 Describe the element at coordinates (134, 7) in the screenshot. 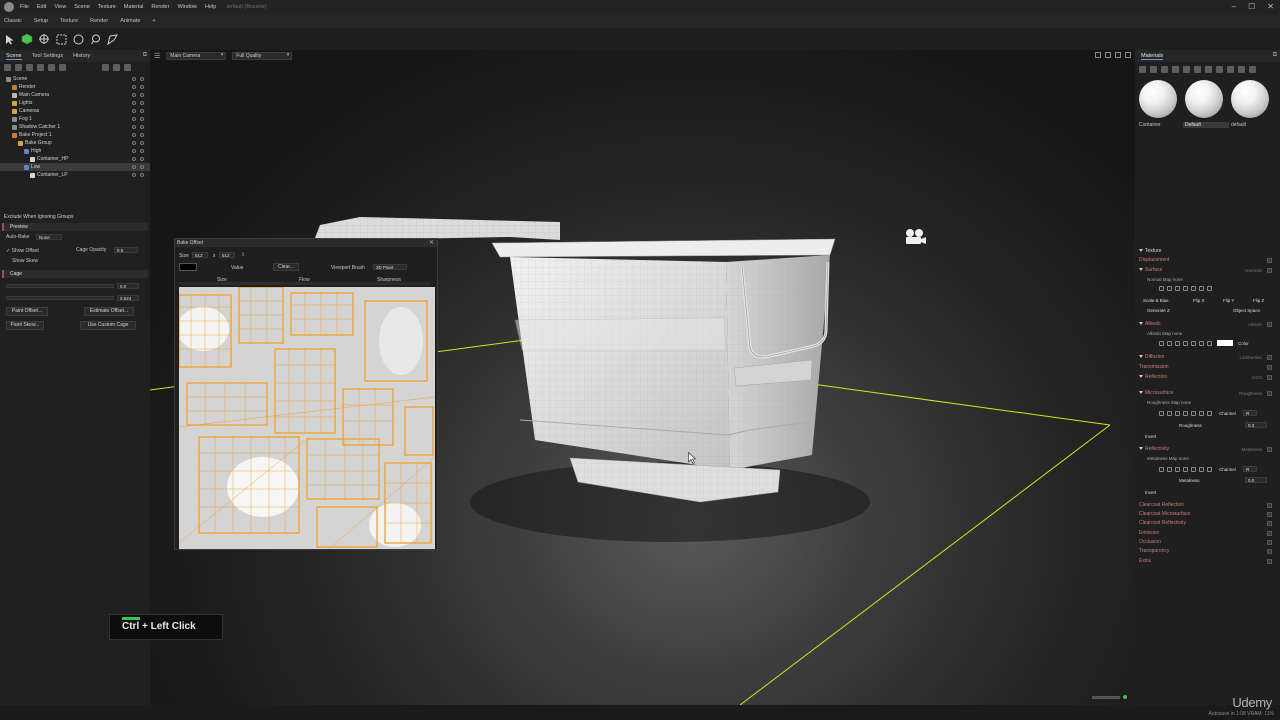

I see `menu-material: Material` at that location.